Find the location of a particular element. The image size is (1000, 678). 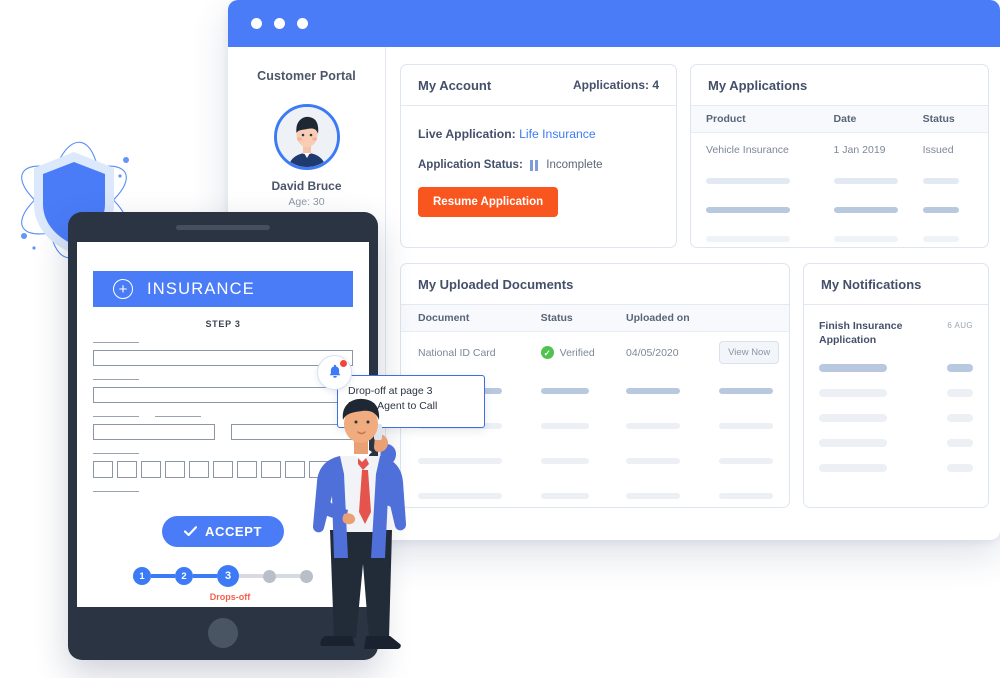

cell-status: Issued is located at coordinates (938, 149).